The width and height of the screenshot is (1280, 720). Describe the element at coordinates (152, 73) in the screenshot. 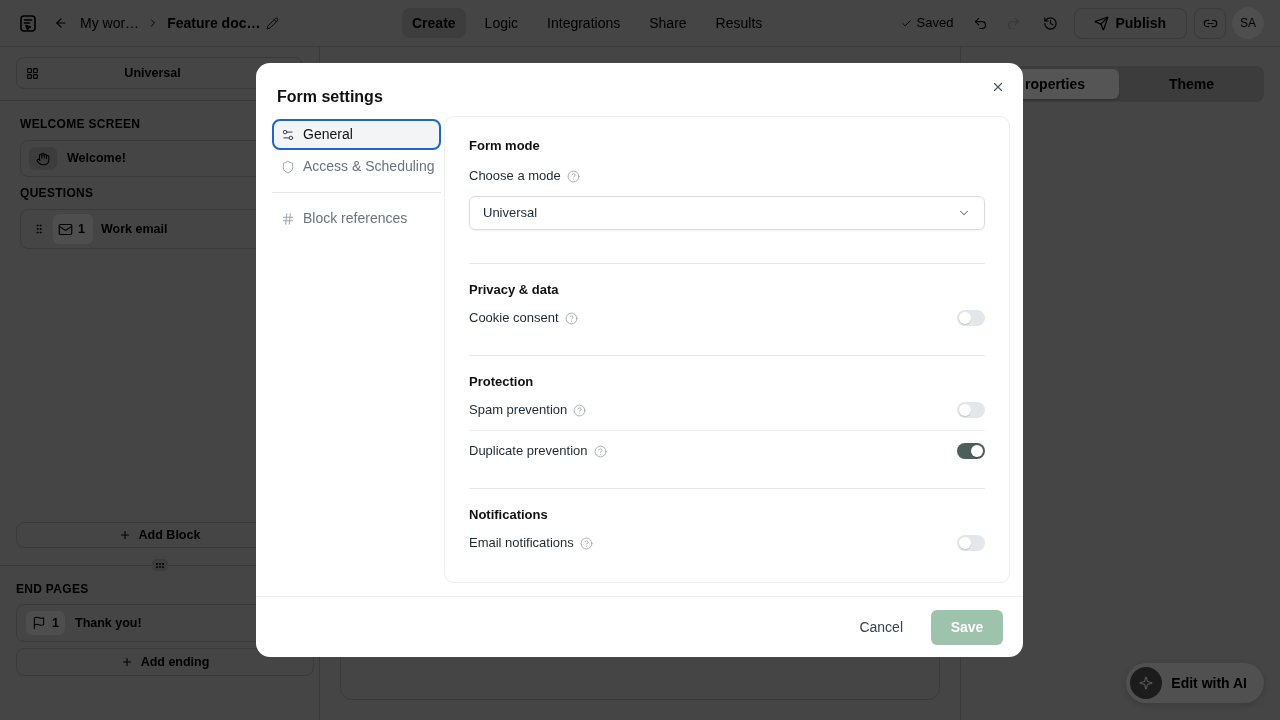

I see `mode-label: Universal` at that location.